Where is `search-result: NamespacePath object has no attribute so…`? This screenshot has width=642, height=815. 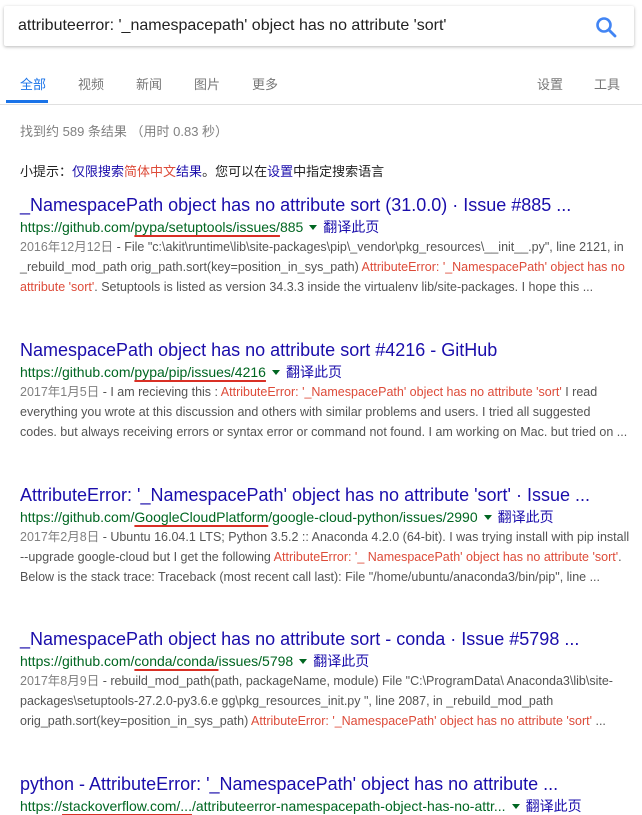
search-result: NamespacePath object has no attribute so… is located at coordinates (325, 390).